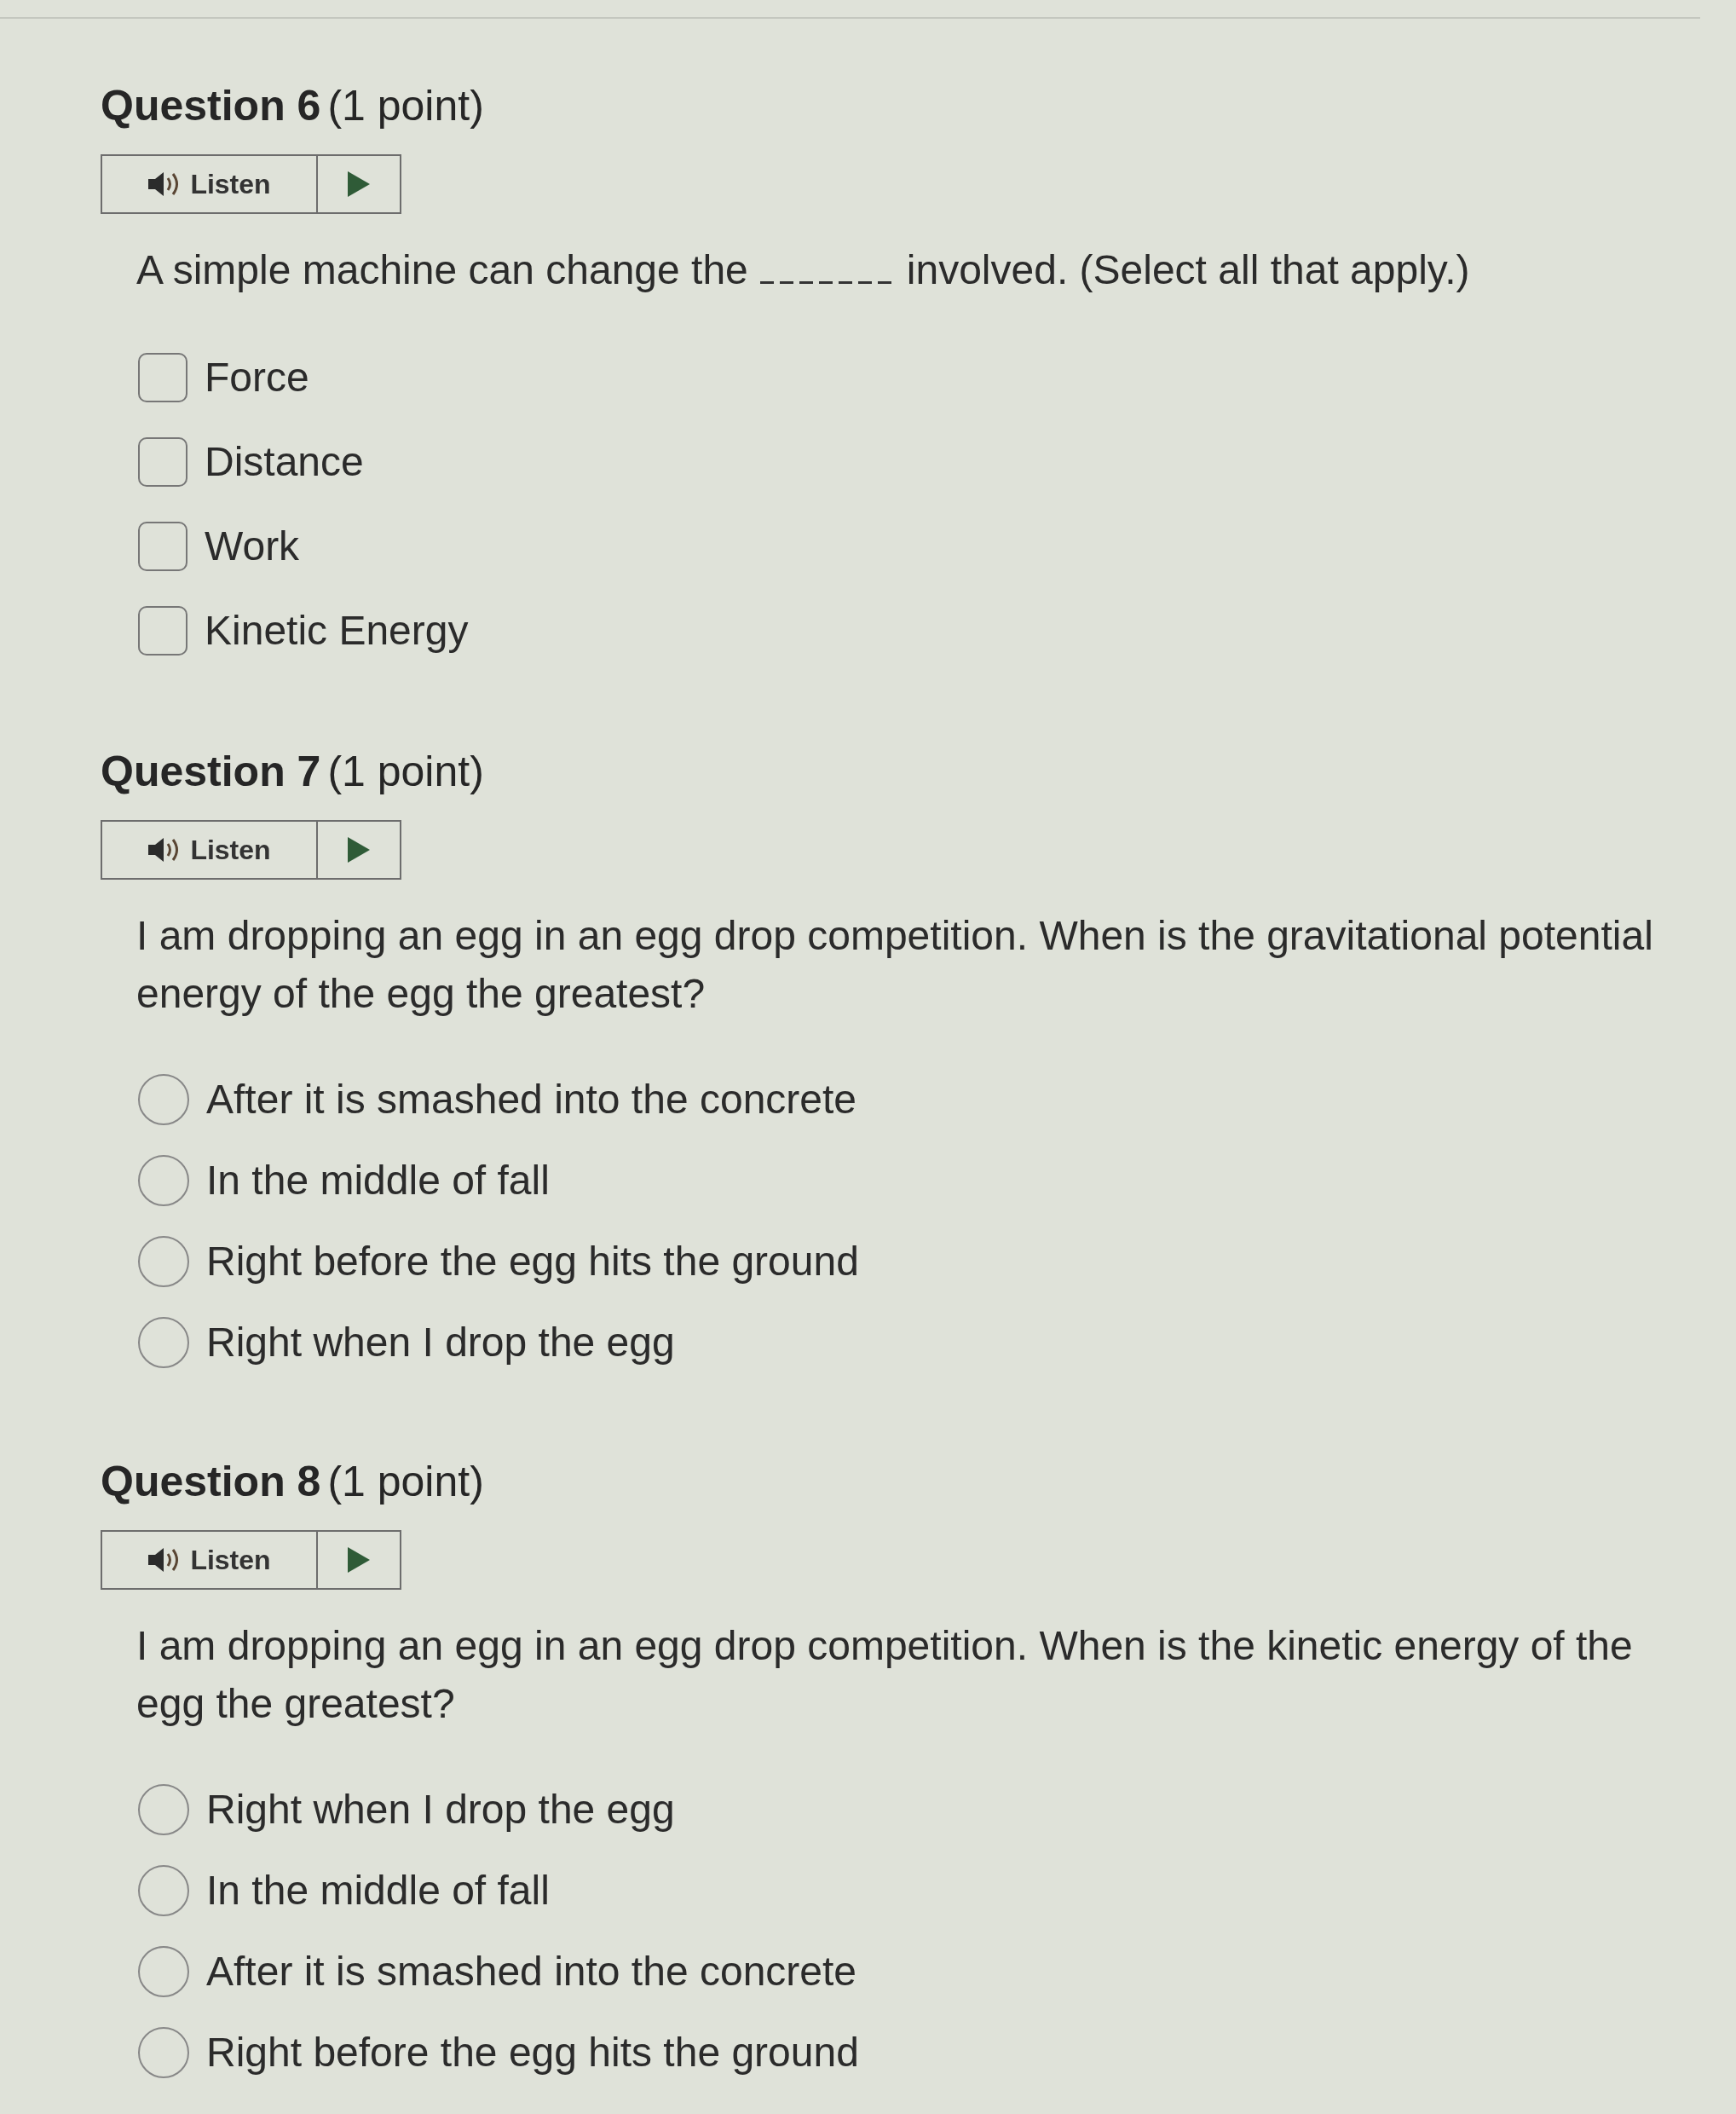  I want to click on option-label: Force, so click(257, 377).